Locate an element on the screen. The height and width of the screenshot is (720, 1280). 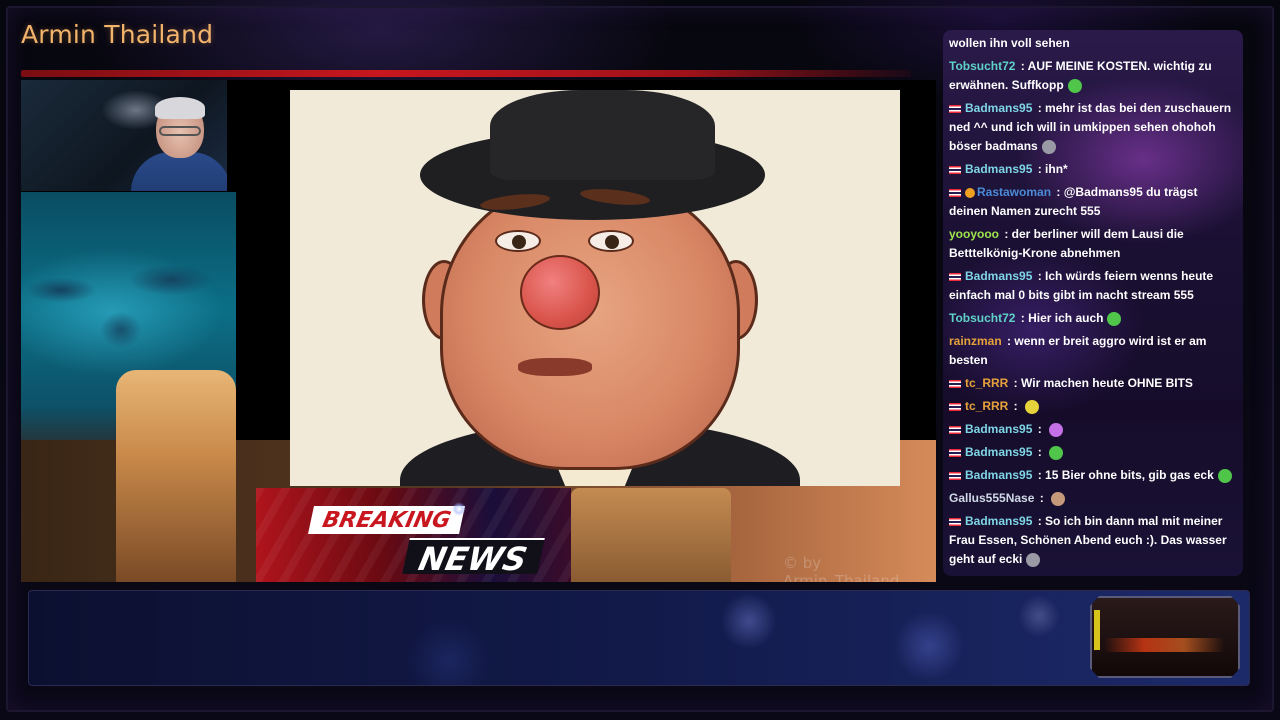
watermark-text: © by Armin_Thailand is located at coordinates (841, 568).